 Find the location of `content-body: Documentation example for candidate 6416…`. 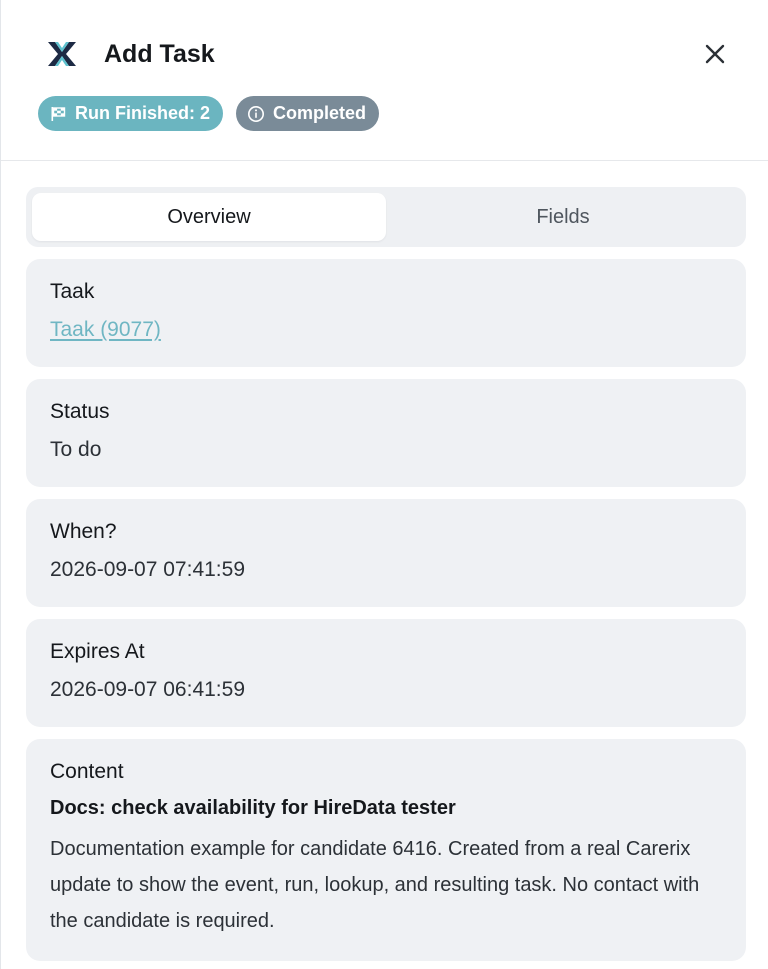

content-body: Documentation example for candidate 6416… is located at coordinates (375, 885).